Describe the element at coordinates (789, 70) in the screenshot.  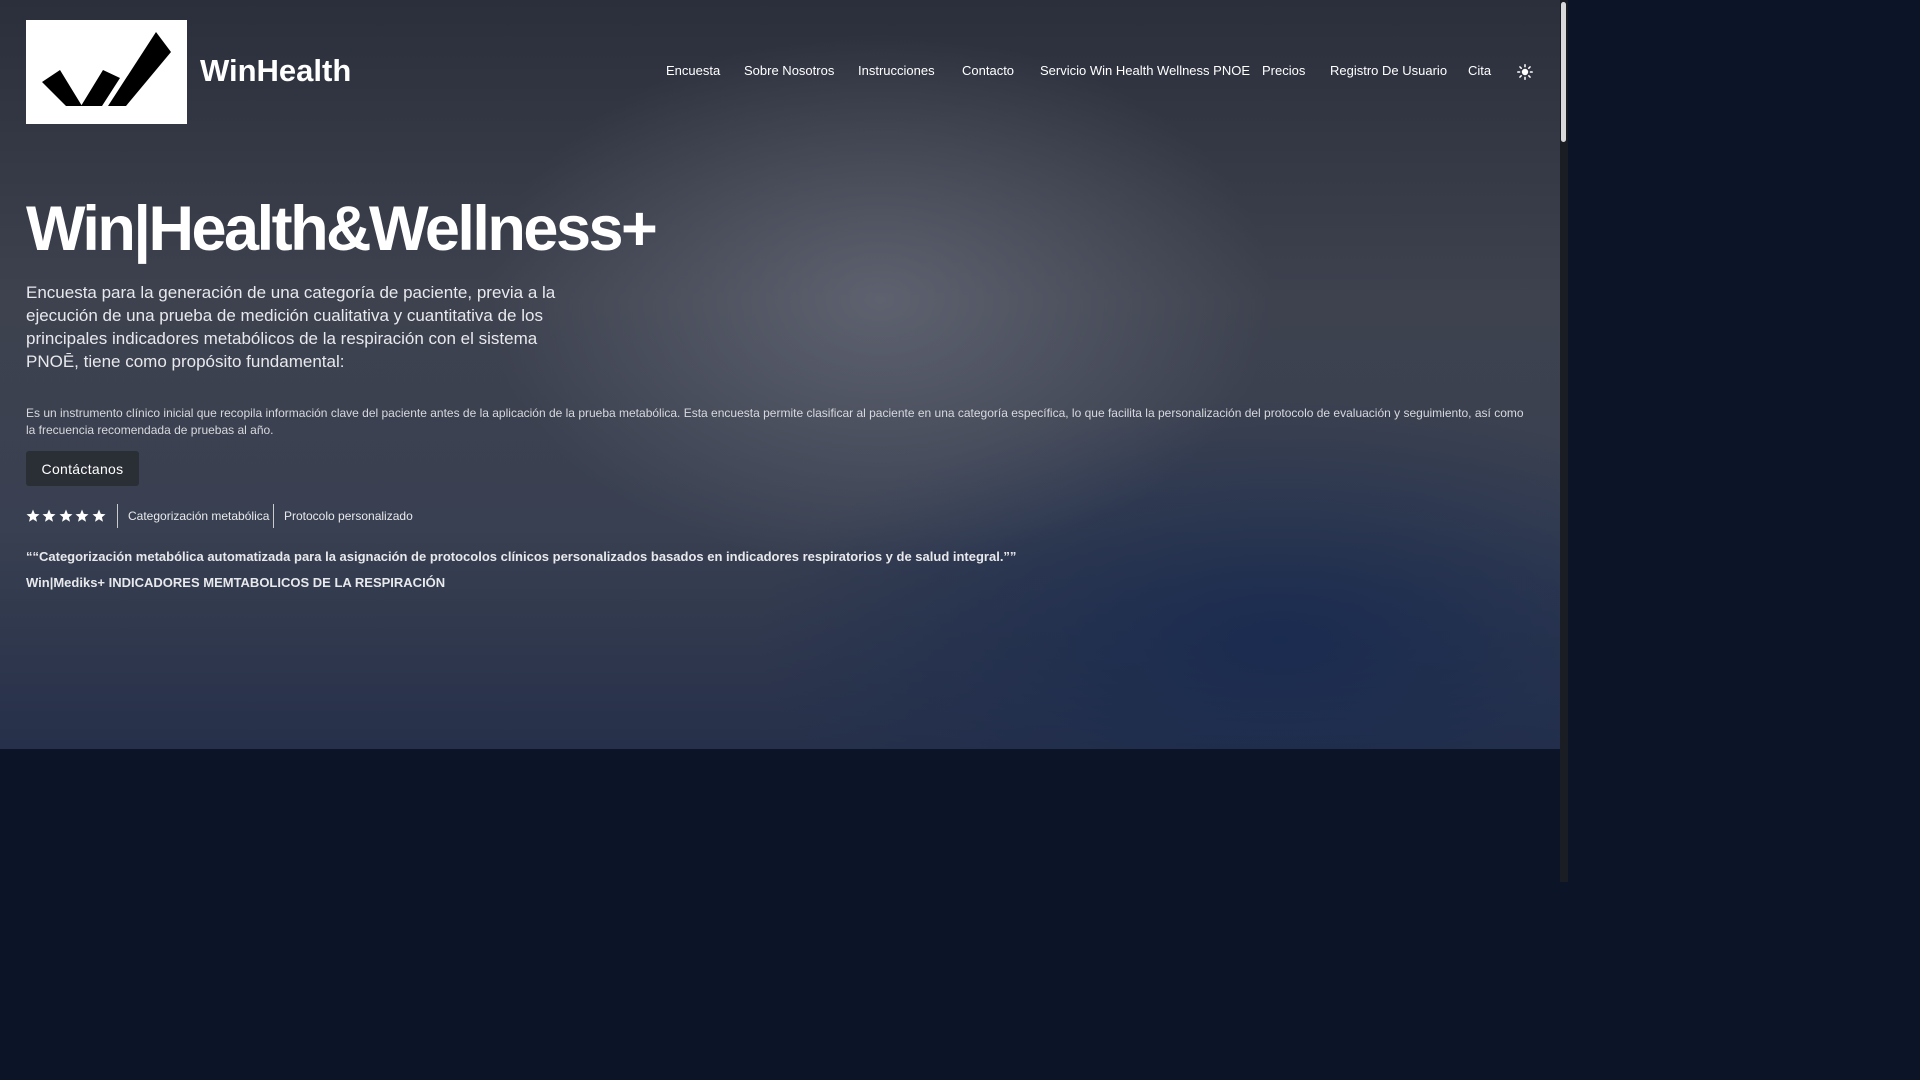
I see `nav-item-sobre-nosotros: Sobre Nosotros` at that location.